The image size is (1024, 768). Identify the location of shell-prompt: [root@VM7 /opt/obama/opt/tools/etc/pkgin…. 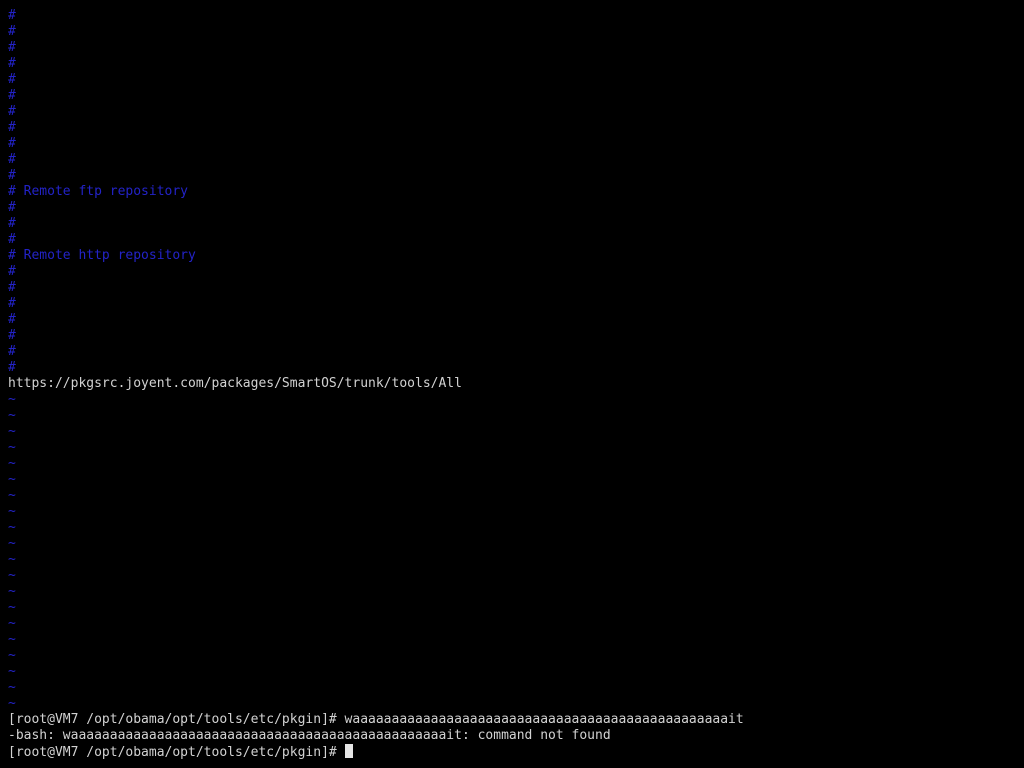
(176, 752).